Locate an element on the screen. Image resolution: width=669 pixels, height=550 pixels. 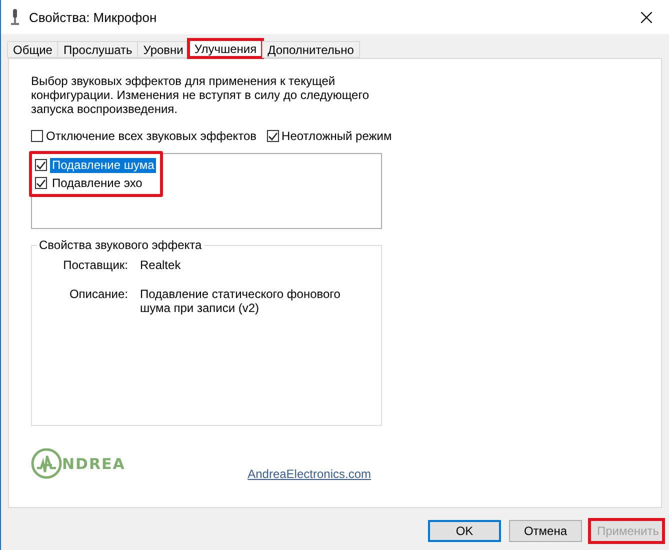
description-text: Выбор звуковых эффектов для применения к текущей конфигурации. Изменения не вступят в силу до следующего запуска воспроизведения. is located at coordinates (200, 95).